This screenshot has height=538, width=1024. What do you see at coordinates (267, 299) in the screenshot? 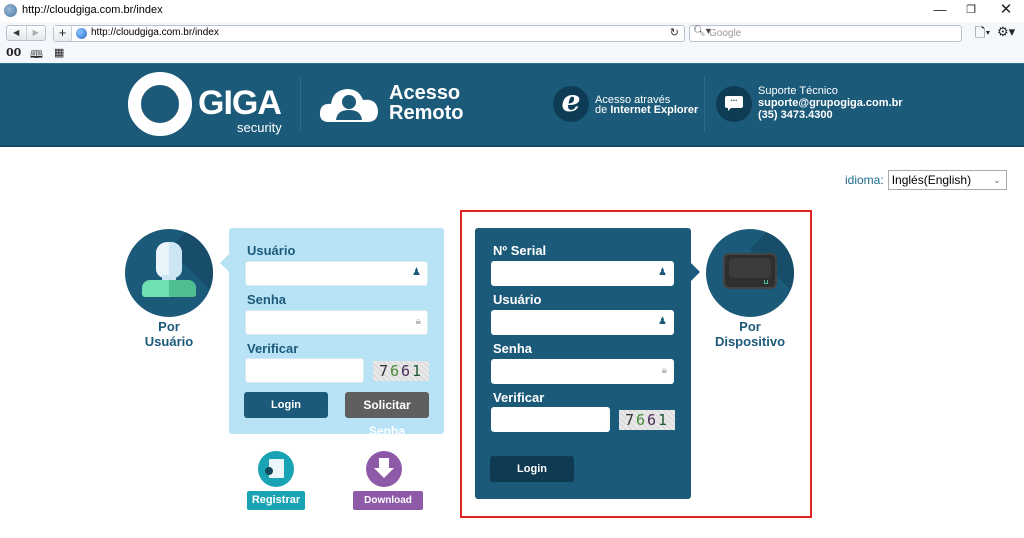
I see `password-field-label: Senha` at bounding box center [267, 299].